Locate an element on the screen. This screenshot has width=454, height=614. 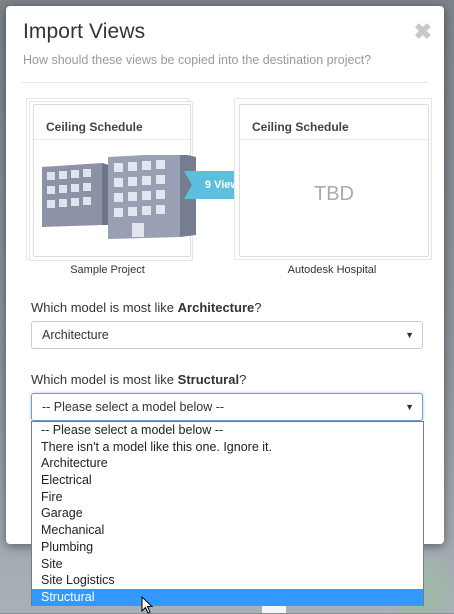
source-project-card: Ceiling Schedule is located at coordinates (114, 180).